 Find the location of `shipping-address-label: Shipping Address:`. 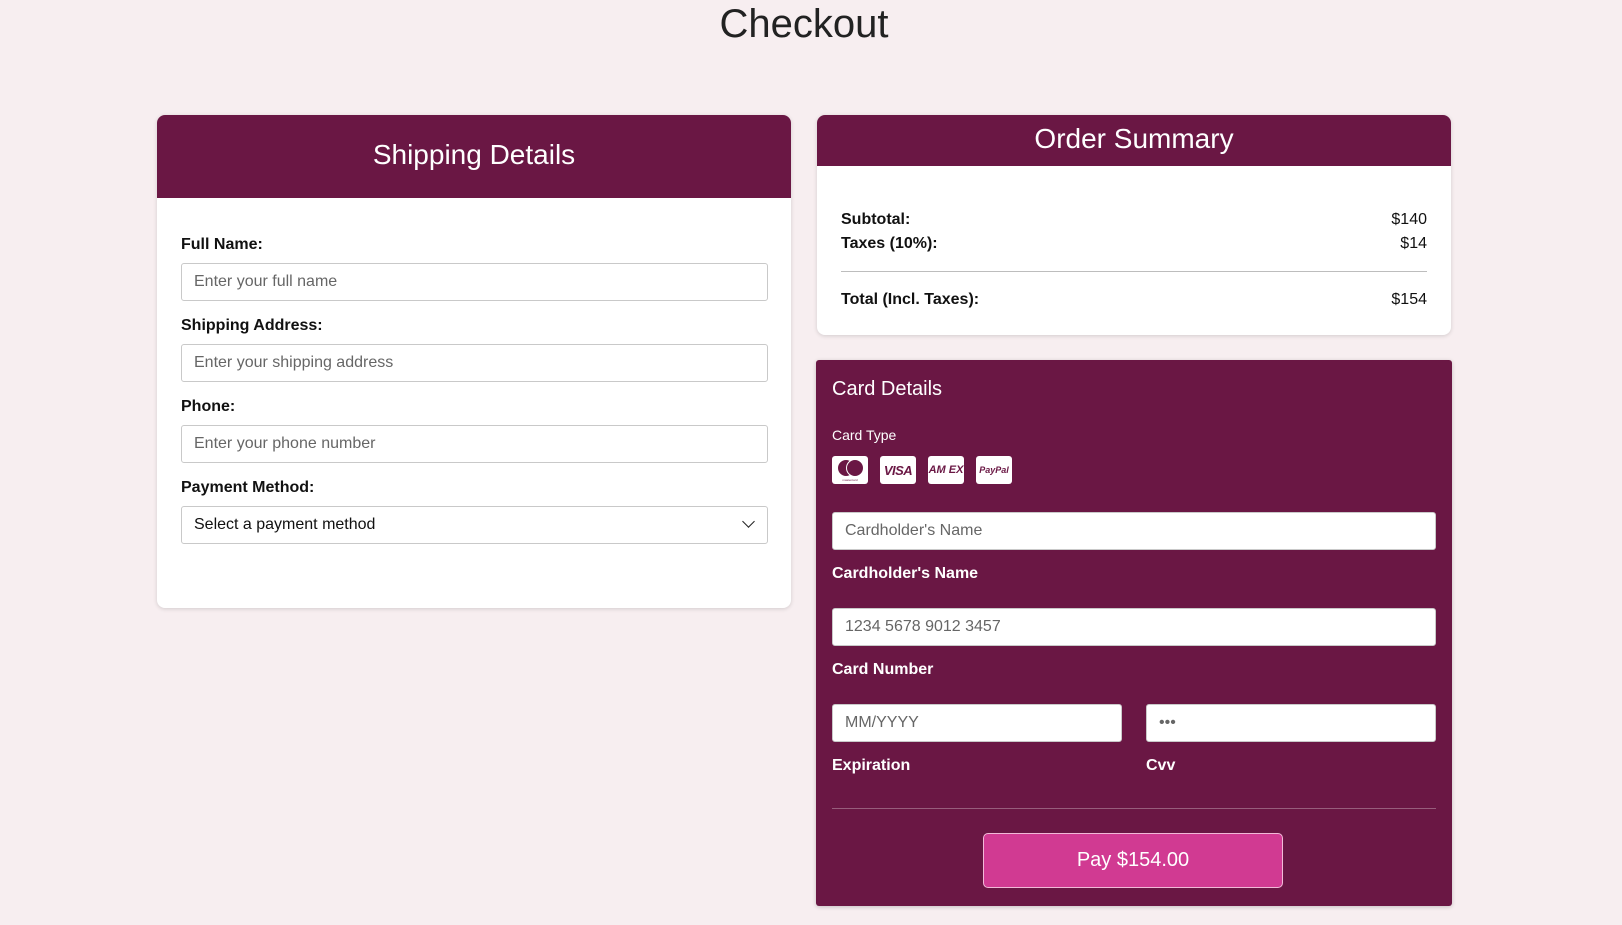

shipping-address-label: Shipping Address: is located at coordinates (252, 325).